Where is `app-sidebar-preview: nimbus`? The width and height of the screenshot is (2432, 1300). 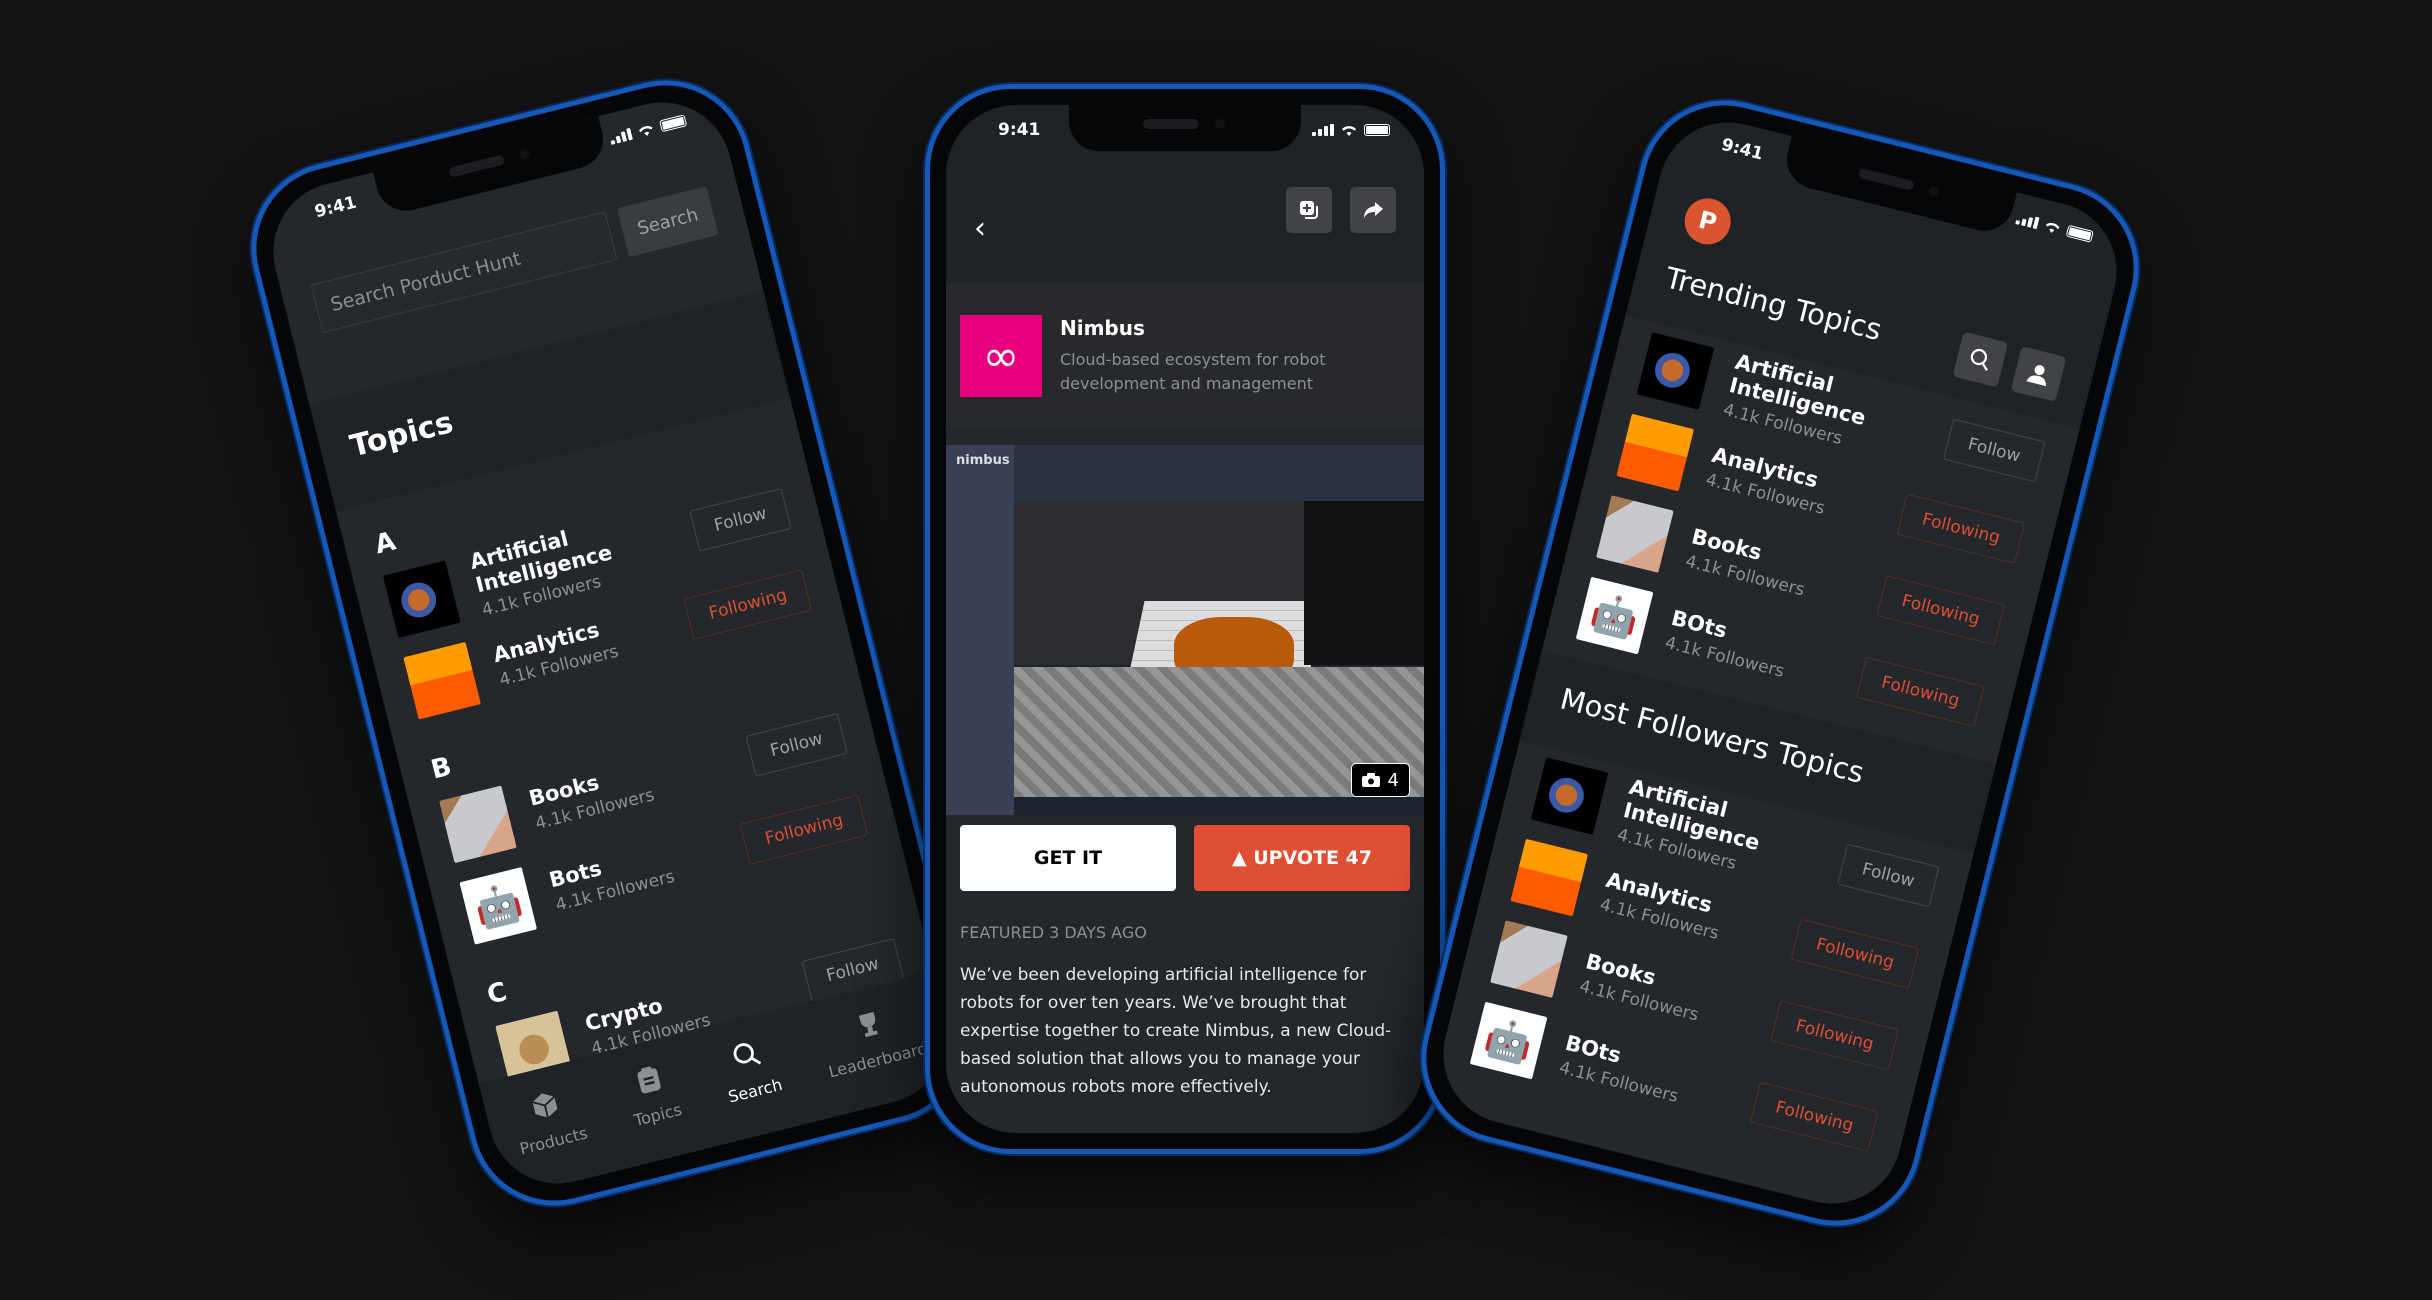 app-sidebar-preview: nimbus is located at coordinates (980, 630).